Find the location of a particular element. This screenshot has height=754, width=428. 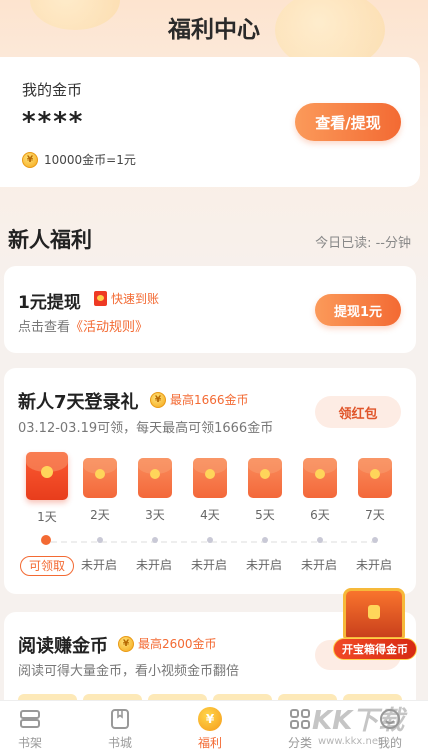

view-withdraw-button: 查看/提现 is located at coordinates (348, 122).